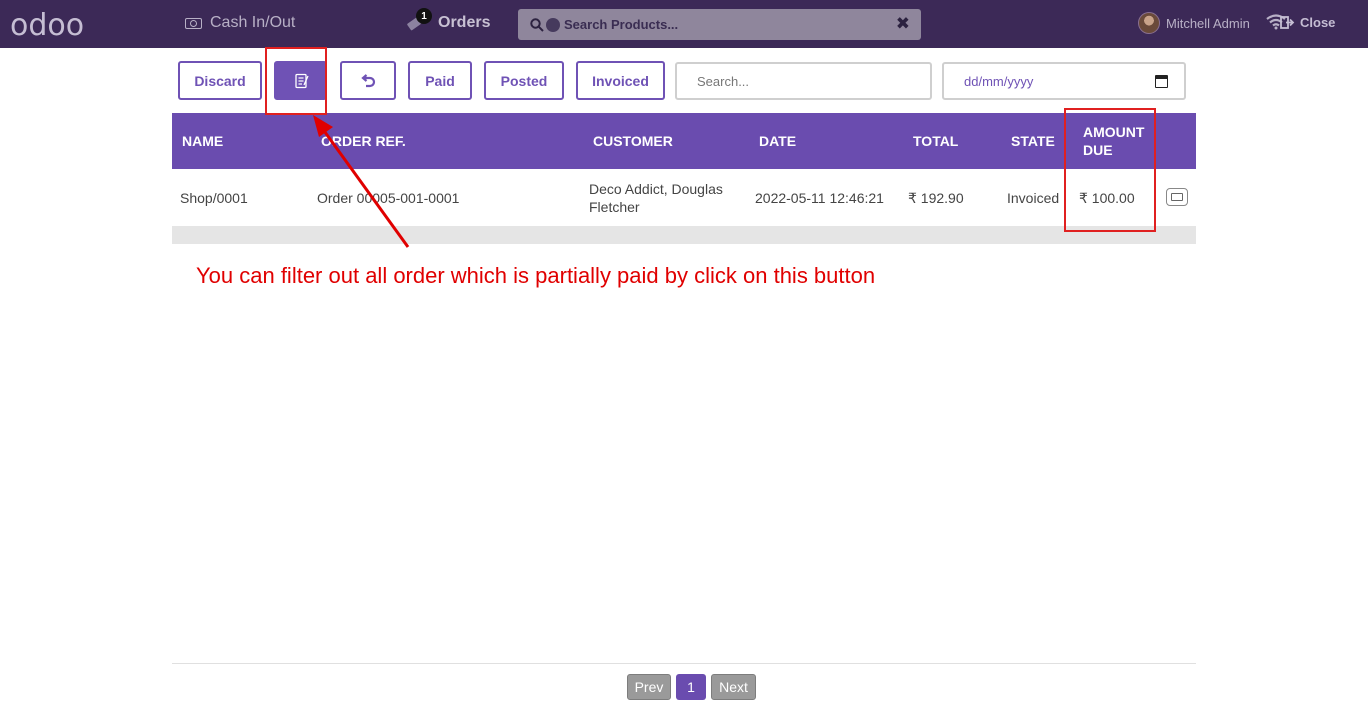 The image size is (1368, 710). Describe the element at coordinates (656, 197) in the screenshot. I see `cell-customer: Deco Addict, Douglas Fletcher` at that location.